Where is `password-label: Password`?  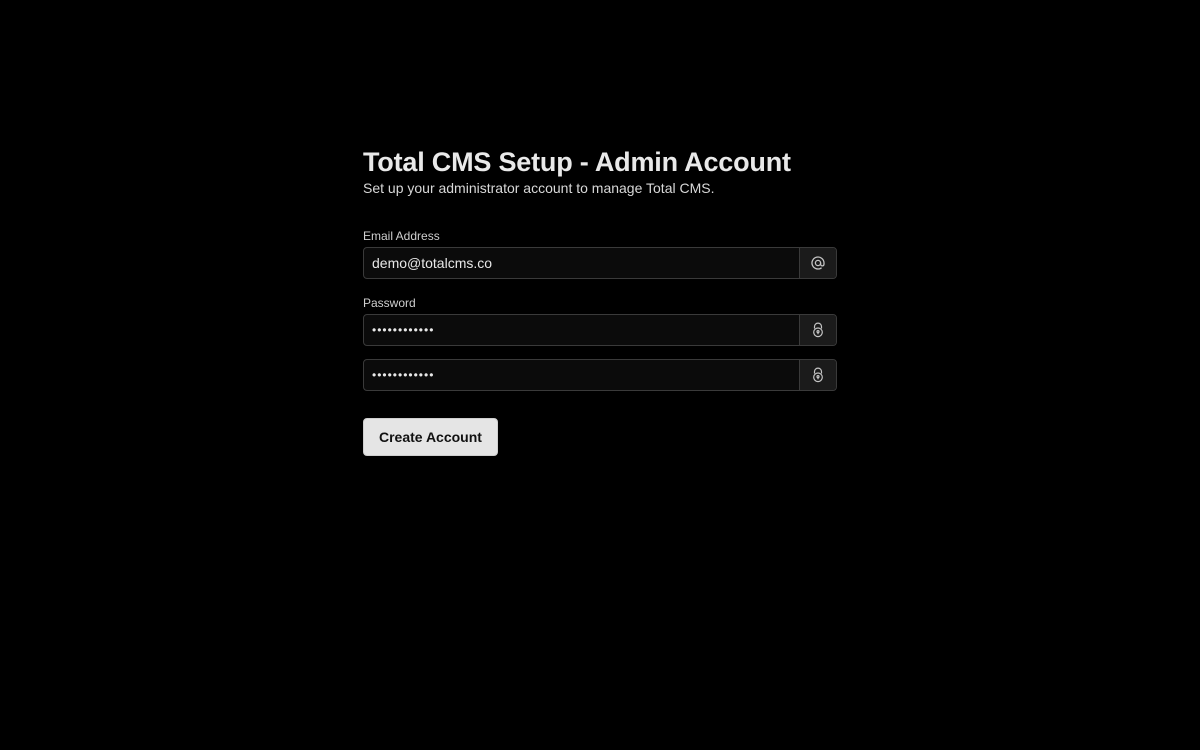 password-label: Password is located at coordinates (389, 303).